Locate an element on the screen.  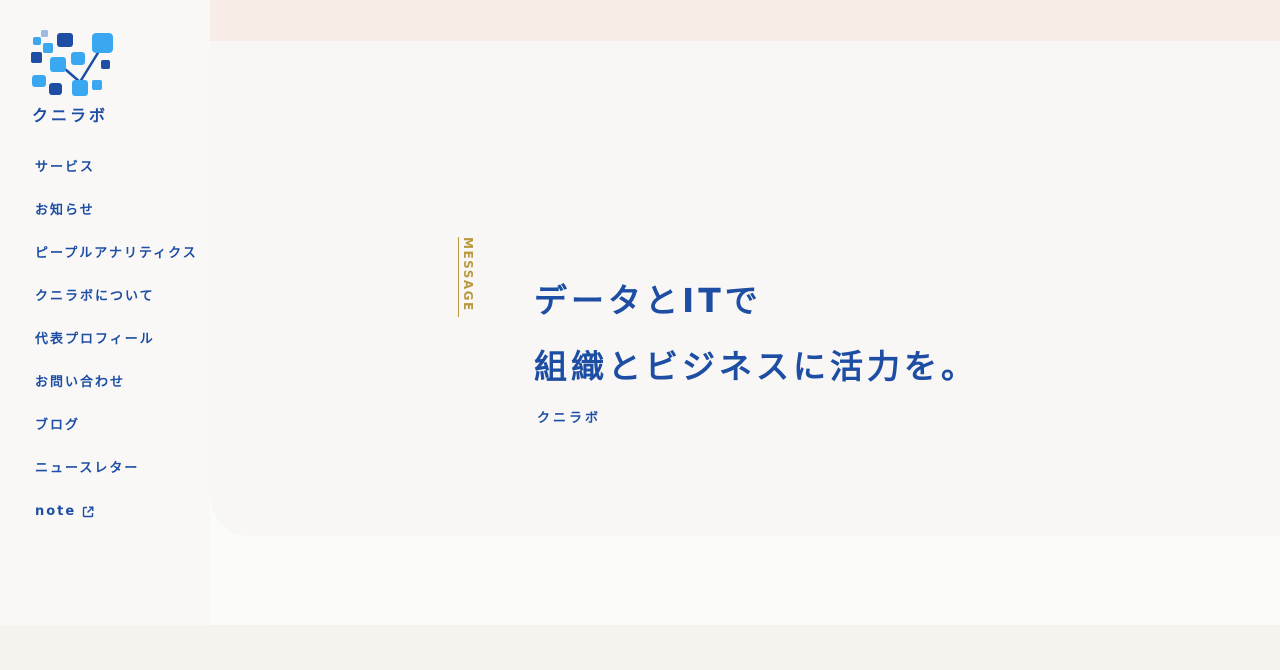
message-signature: クニラボ is located at coordinates (569, 418).